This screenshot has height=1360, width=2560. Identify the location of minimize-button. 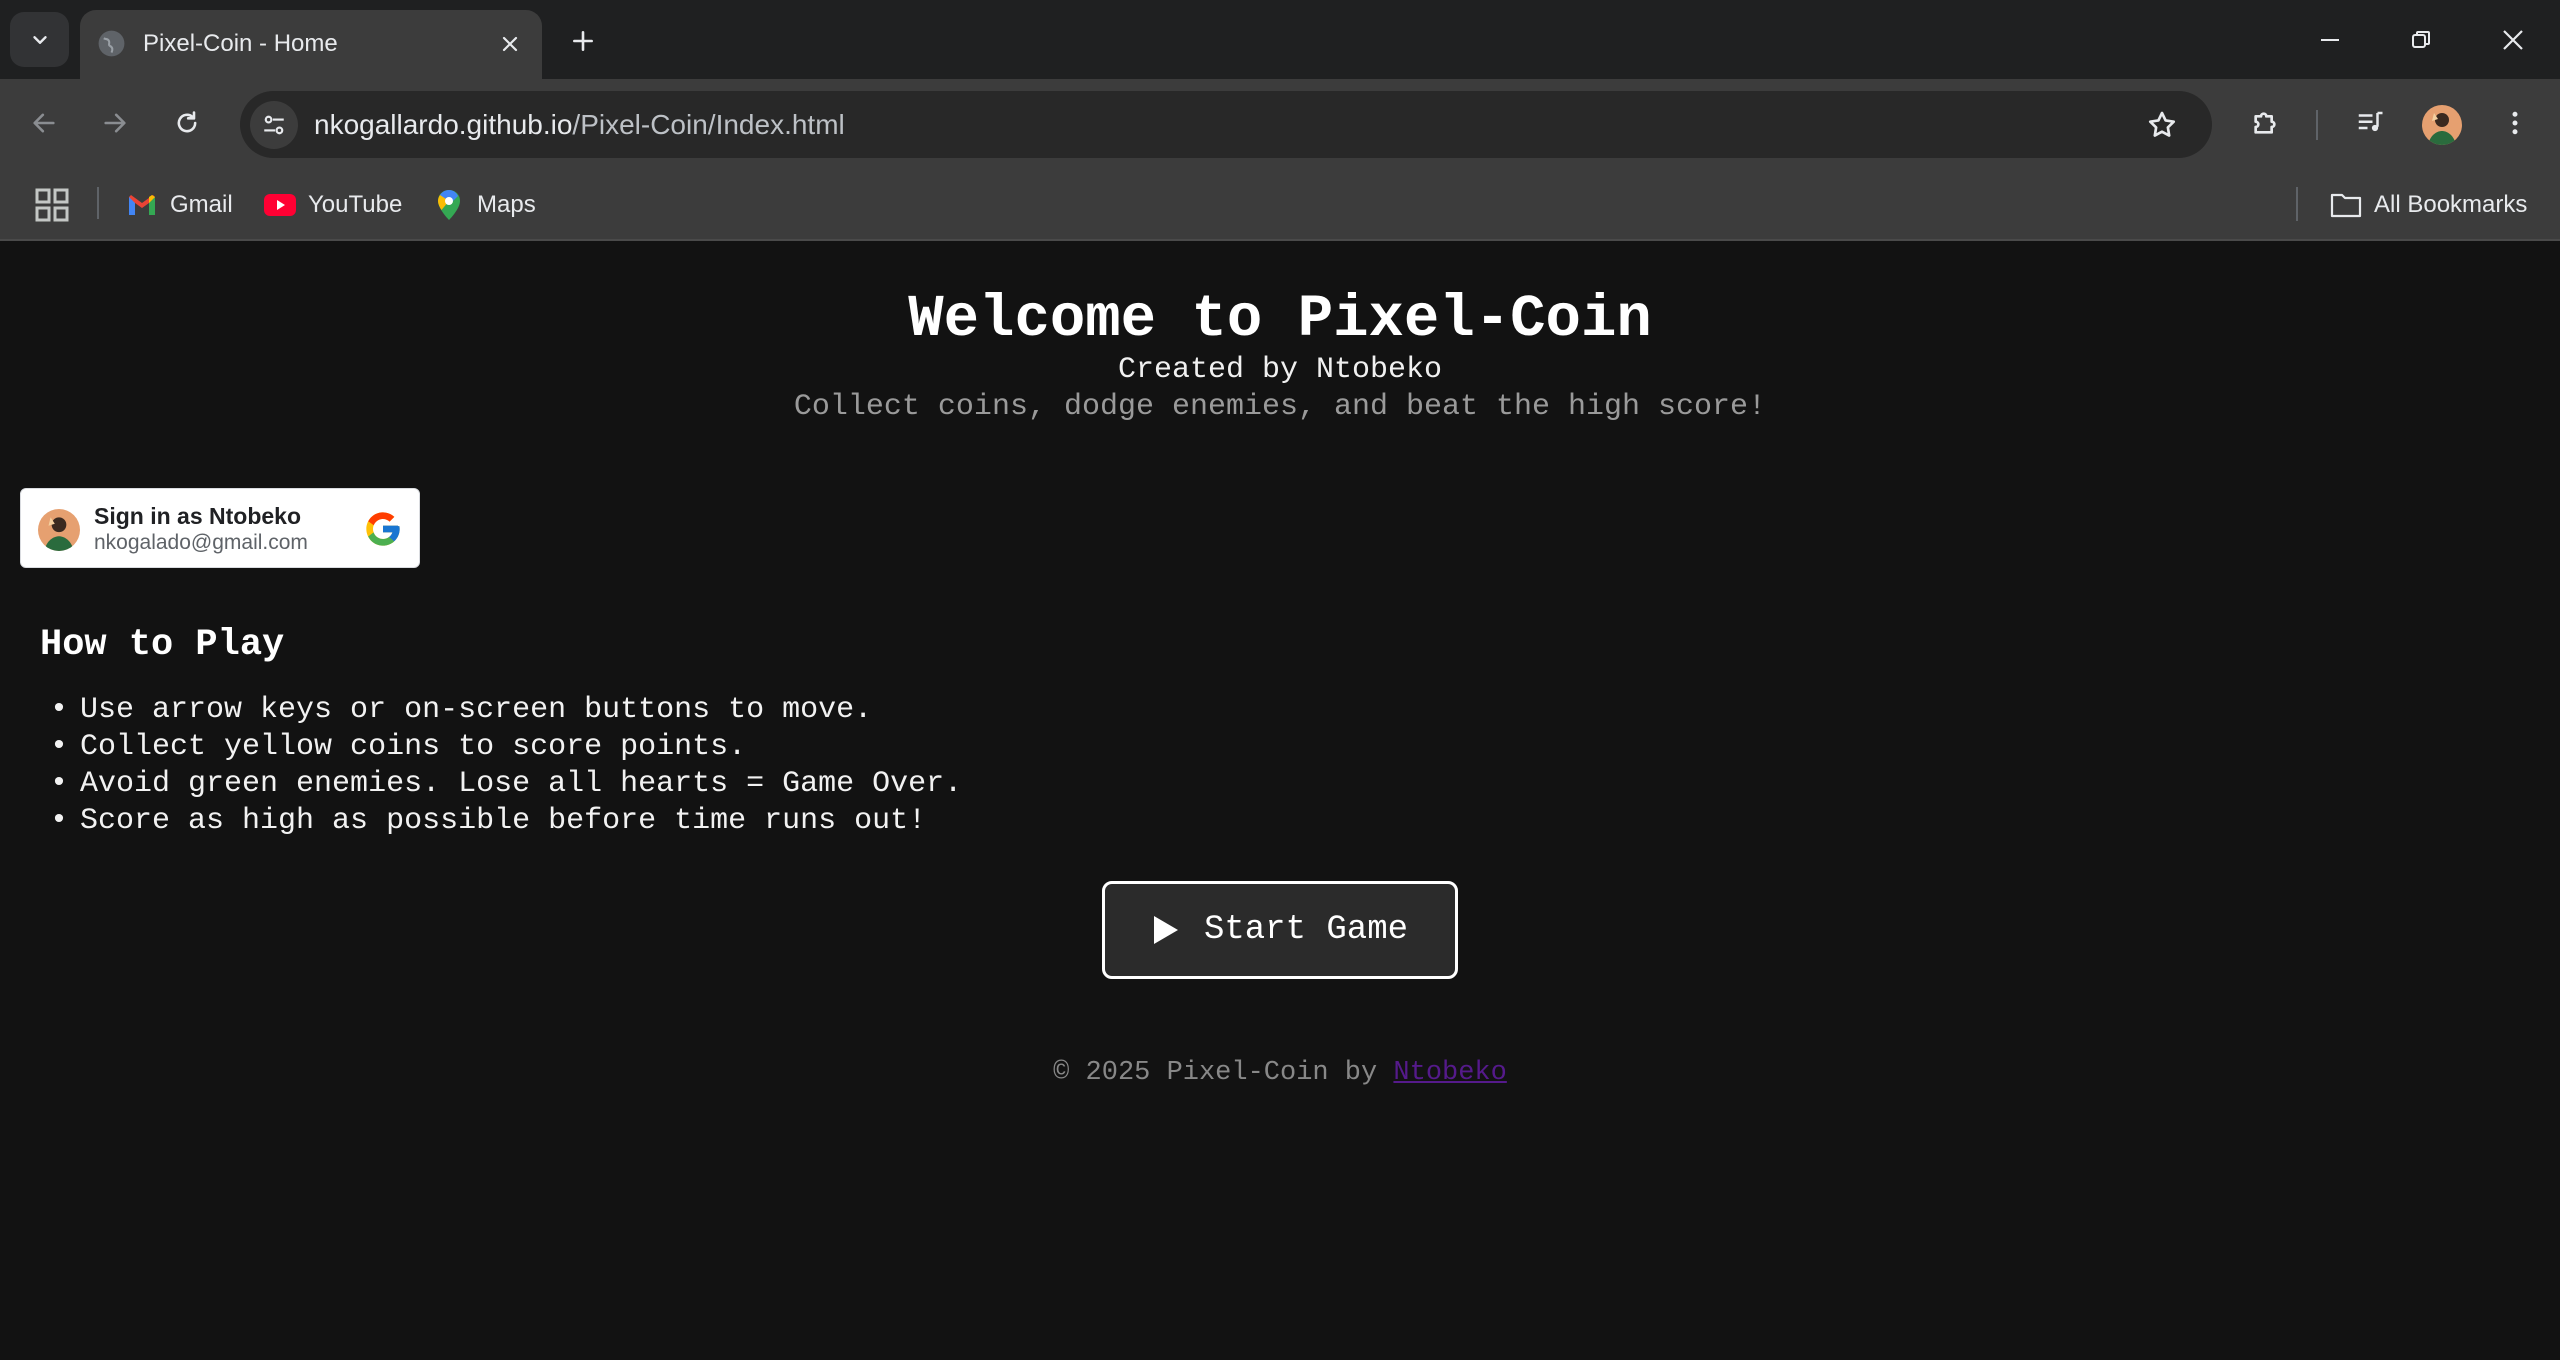
(2330, 40).